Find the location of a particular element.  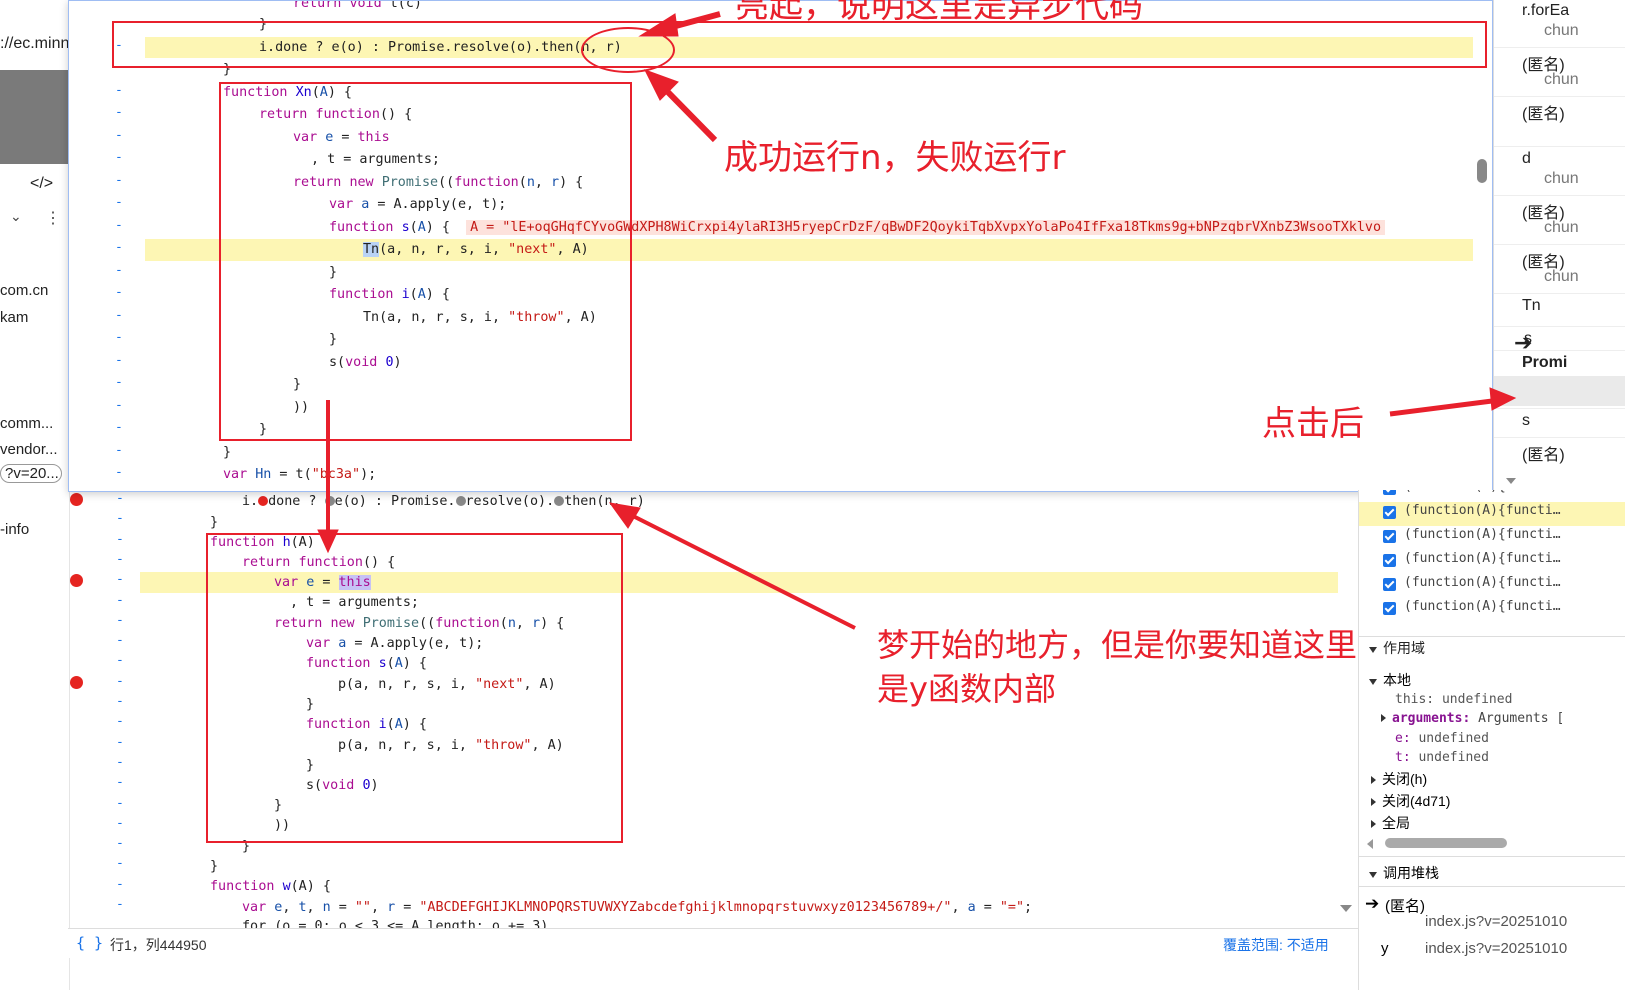

annotation-success: 成功运行n，失败运行r is located at coordinates (895, 158).